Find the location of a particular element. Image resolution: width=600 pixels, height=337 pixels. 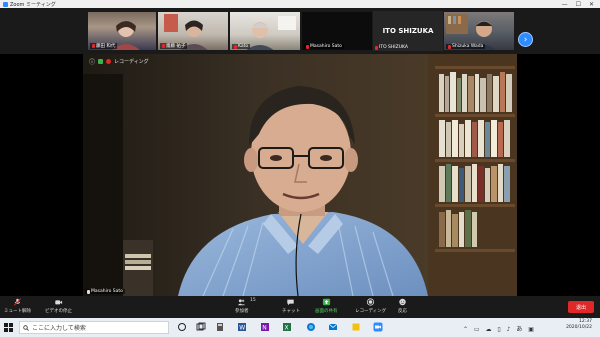

video-camera-icon is located at coordinates (59, 302).